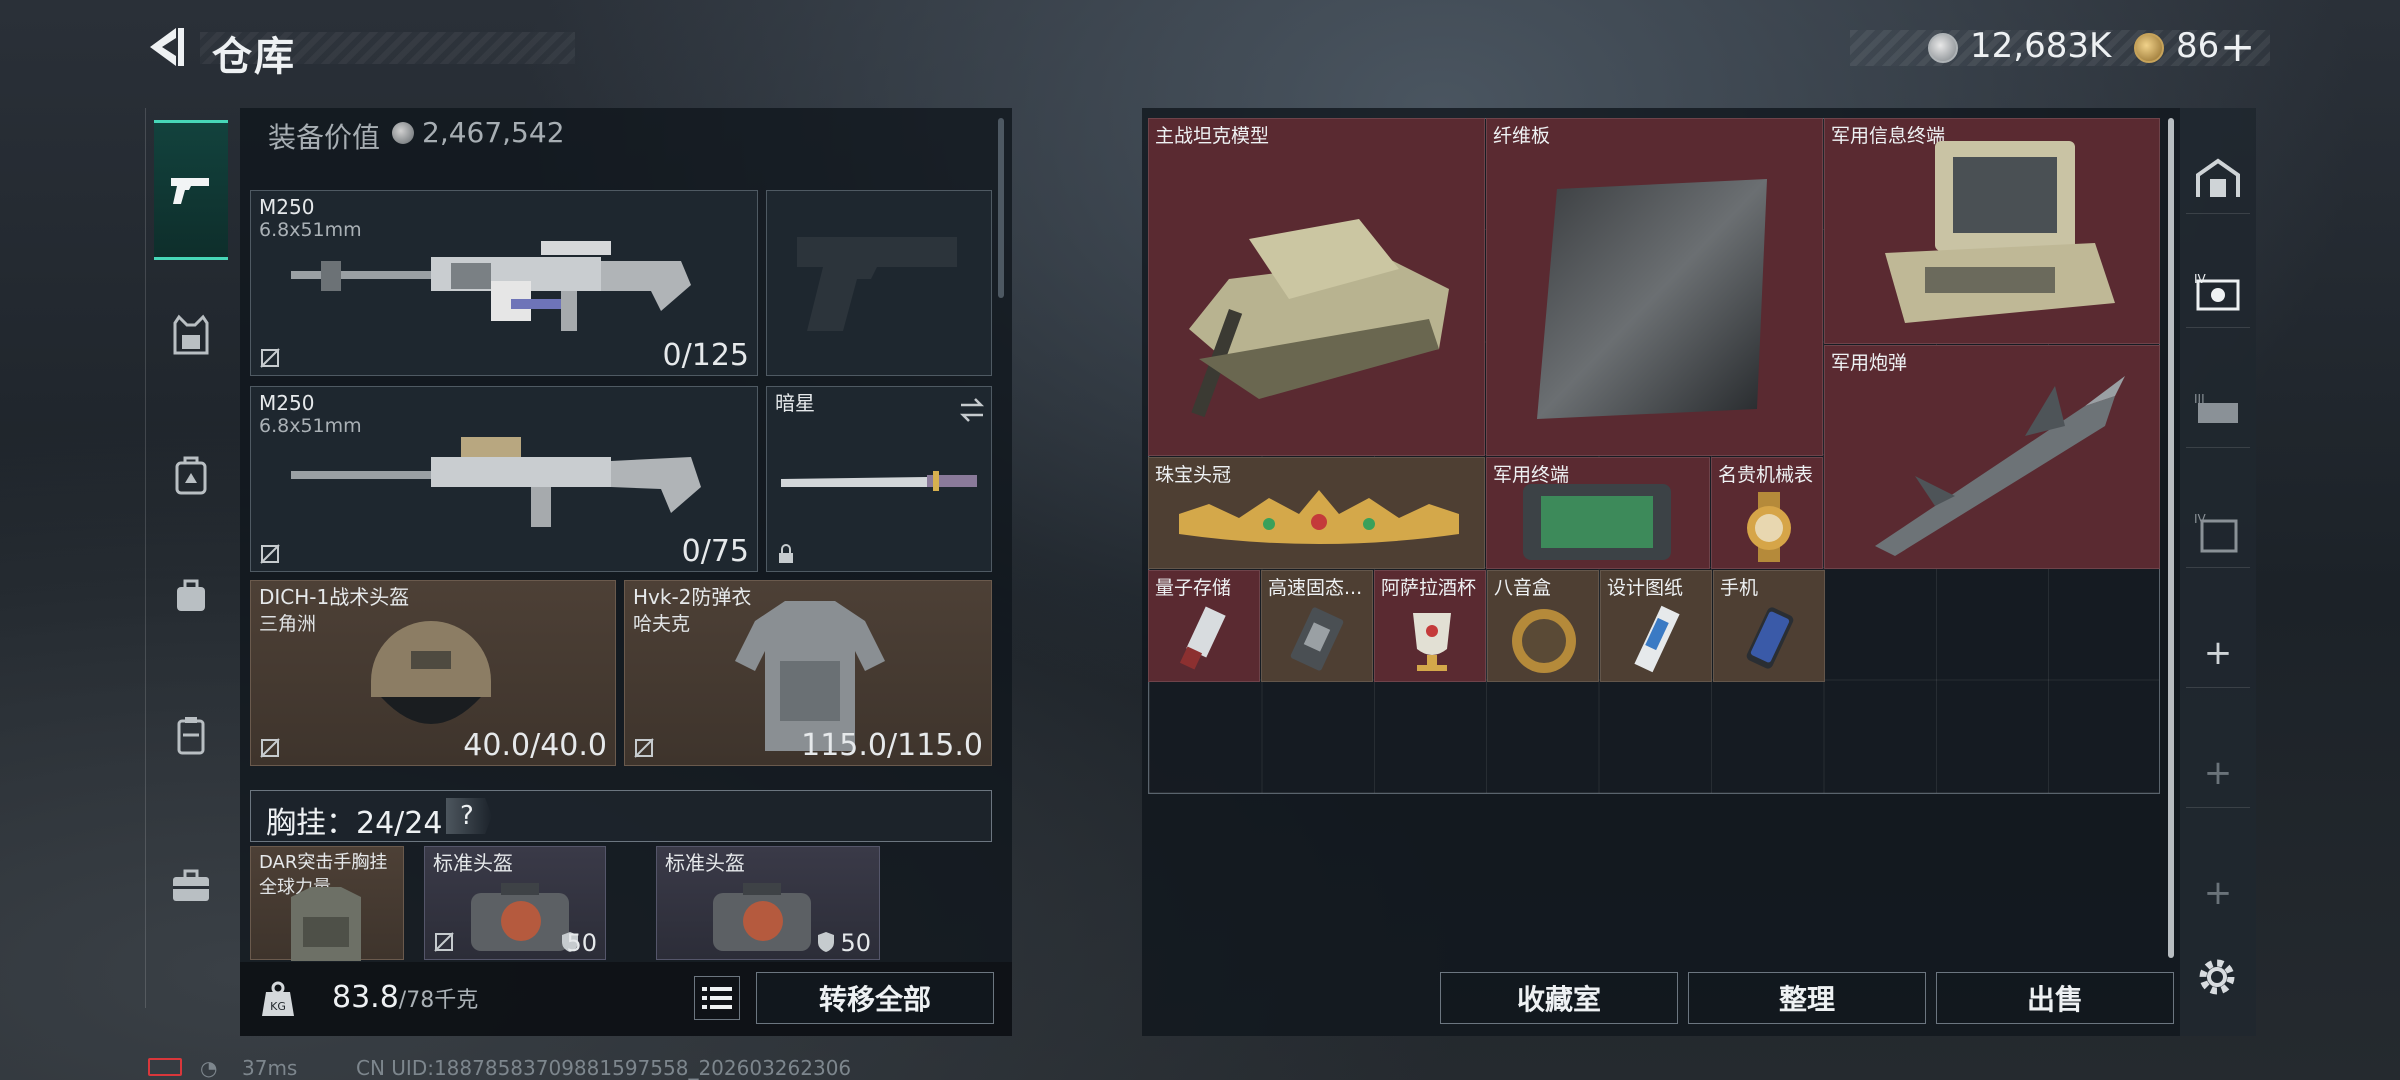  Describe the element at coordinates (1001, 208) in the screenshot. I see `equipment-scrollbar` at that location.